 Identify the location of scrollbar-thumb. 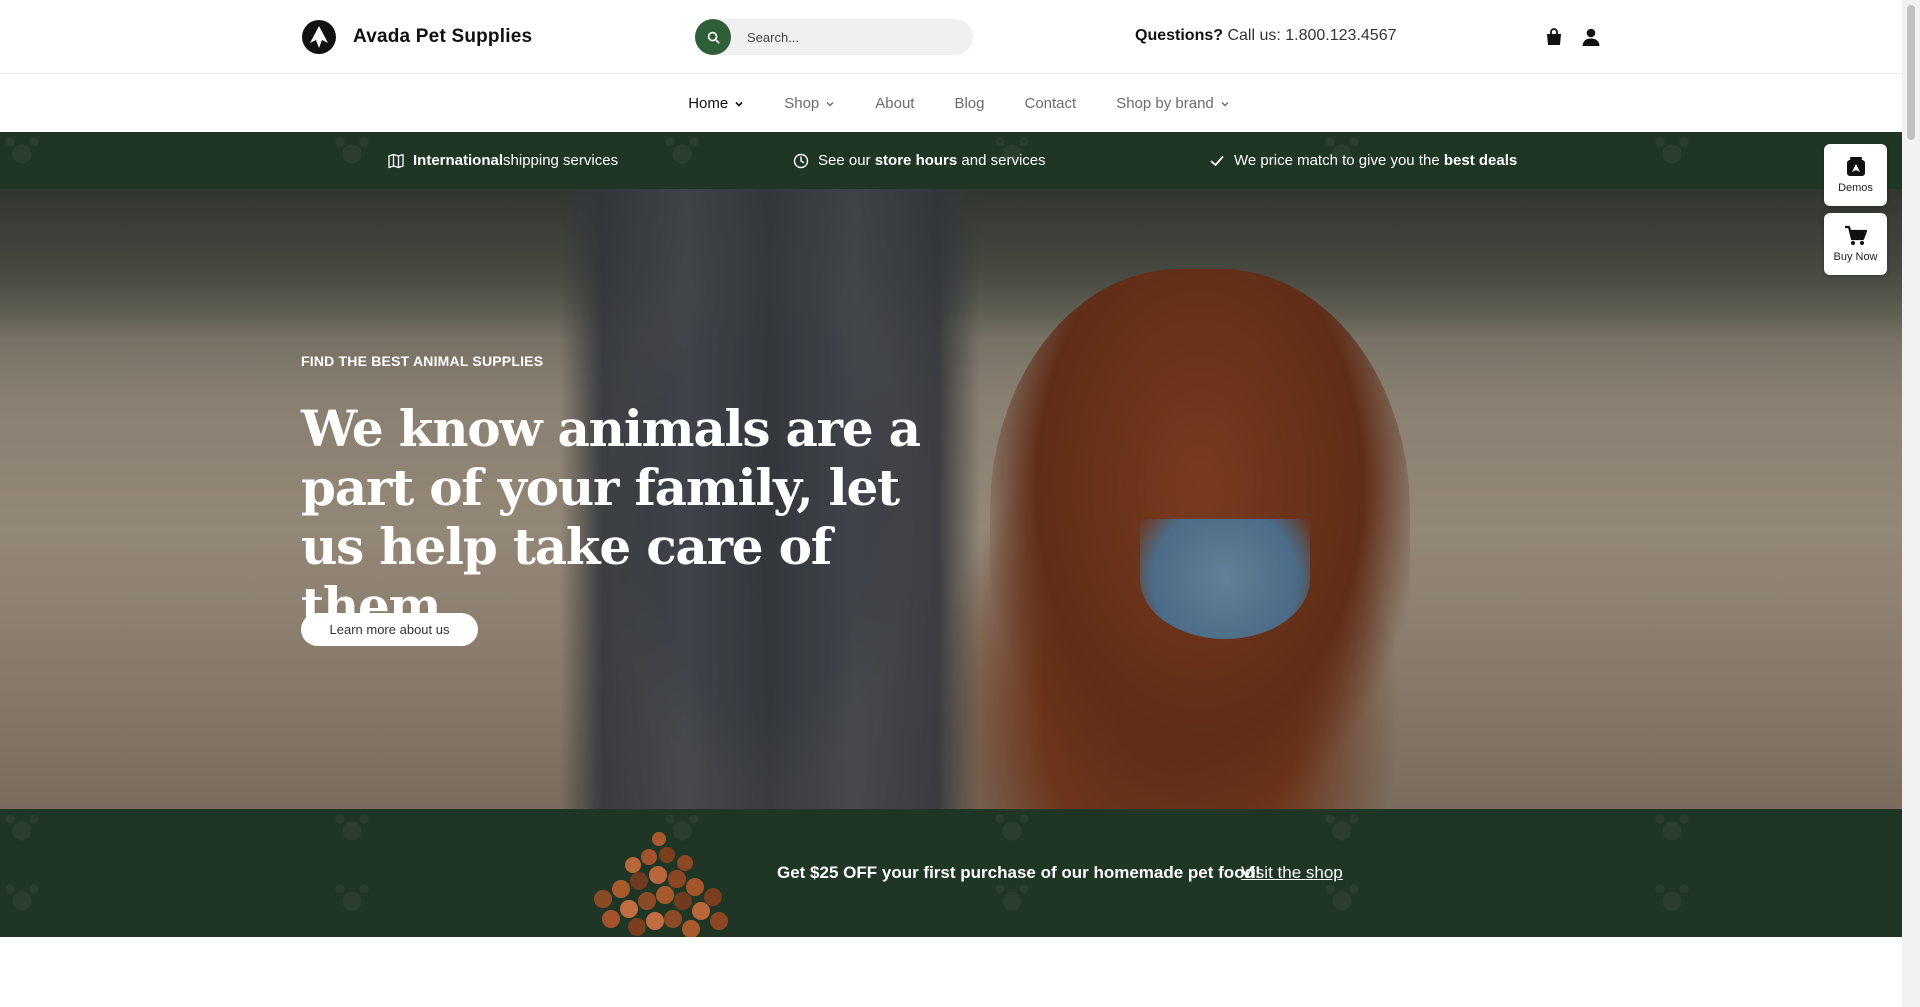
(1911, 72).